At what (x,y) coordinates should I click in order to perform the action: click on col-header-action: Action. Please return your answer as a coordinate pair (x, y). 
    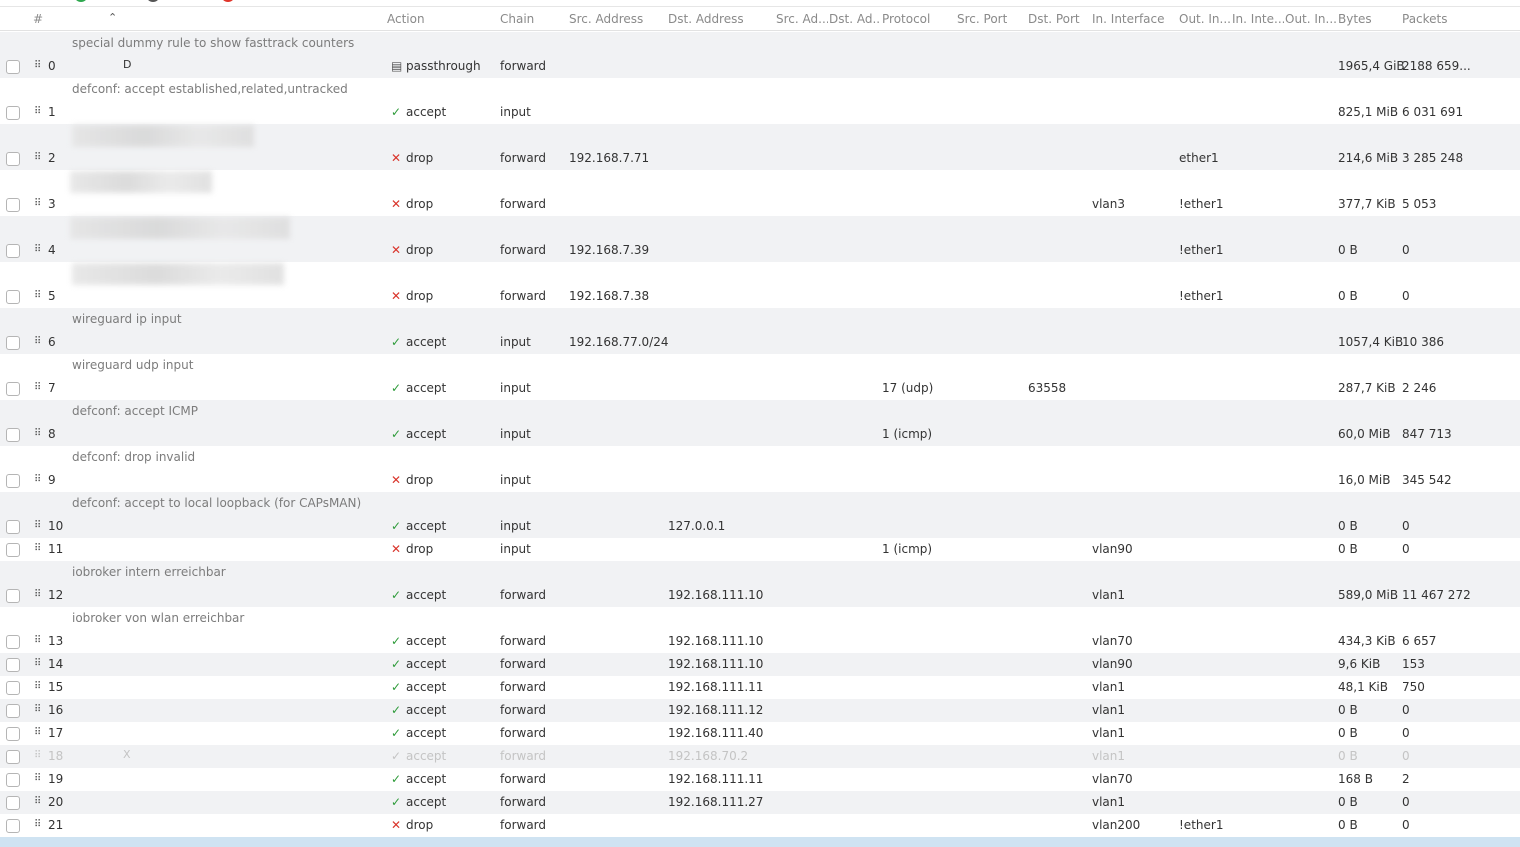
    Looking at the image, I should click on (406, 19).